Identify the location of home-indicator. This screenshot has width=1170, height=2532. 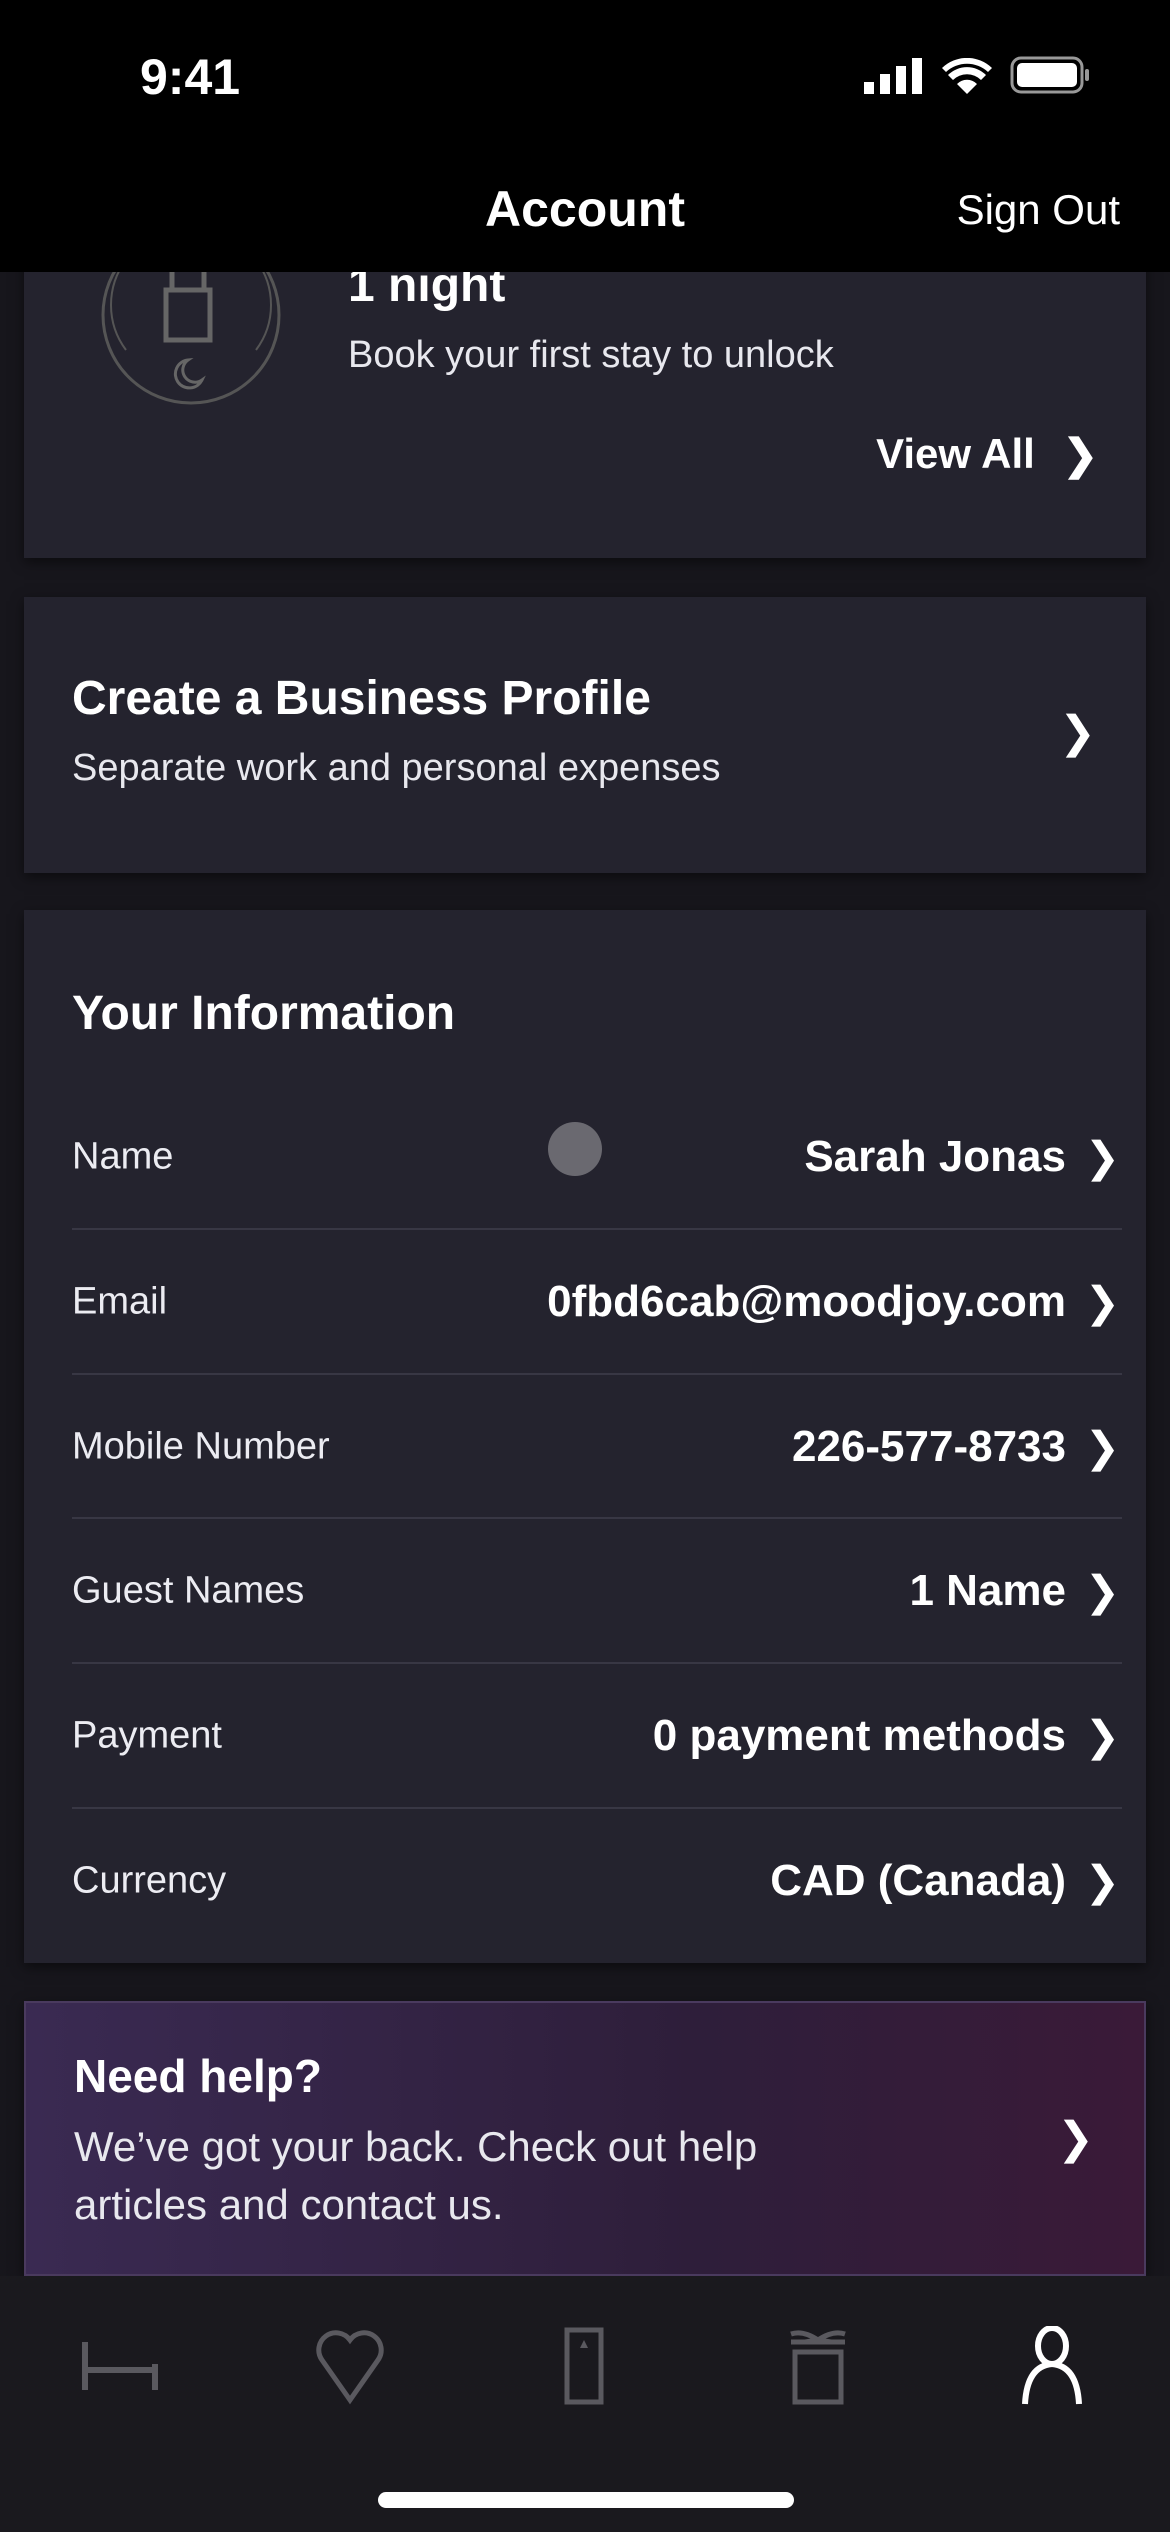
(586, 2500).